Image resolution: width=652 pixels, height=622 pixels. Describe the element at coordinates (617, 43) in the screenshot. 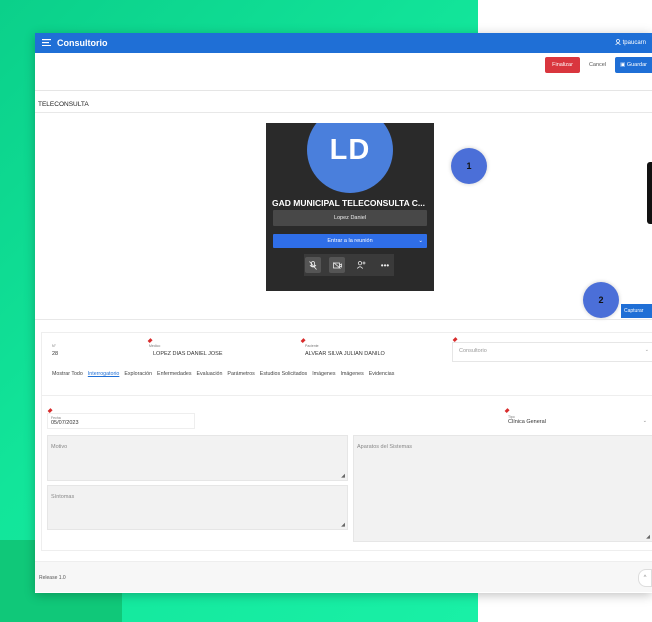

I see `user-icon` at that location.